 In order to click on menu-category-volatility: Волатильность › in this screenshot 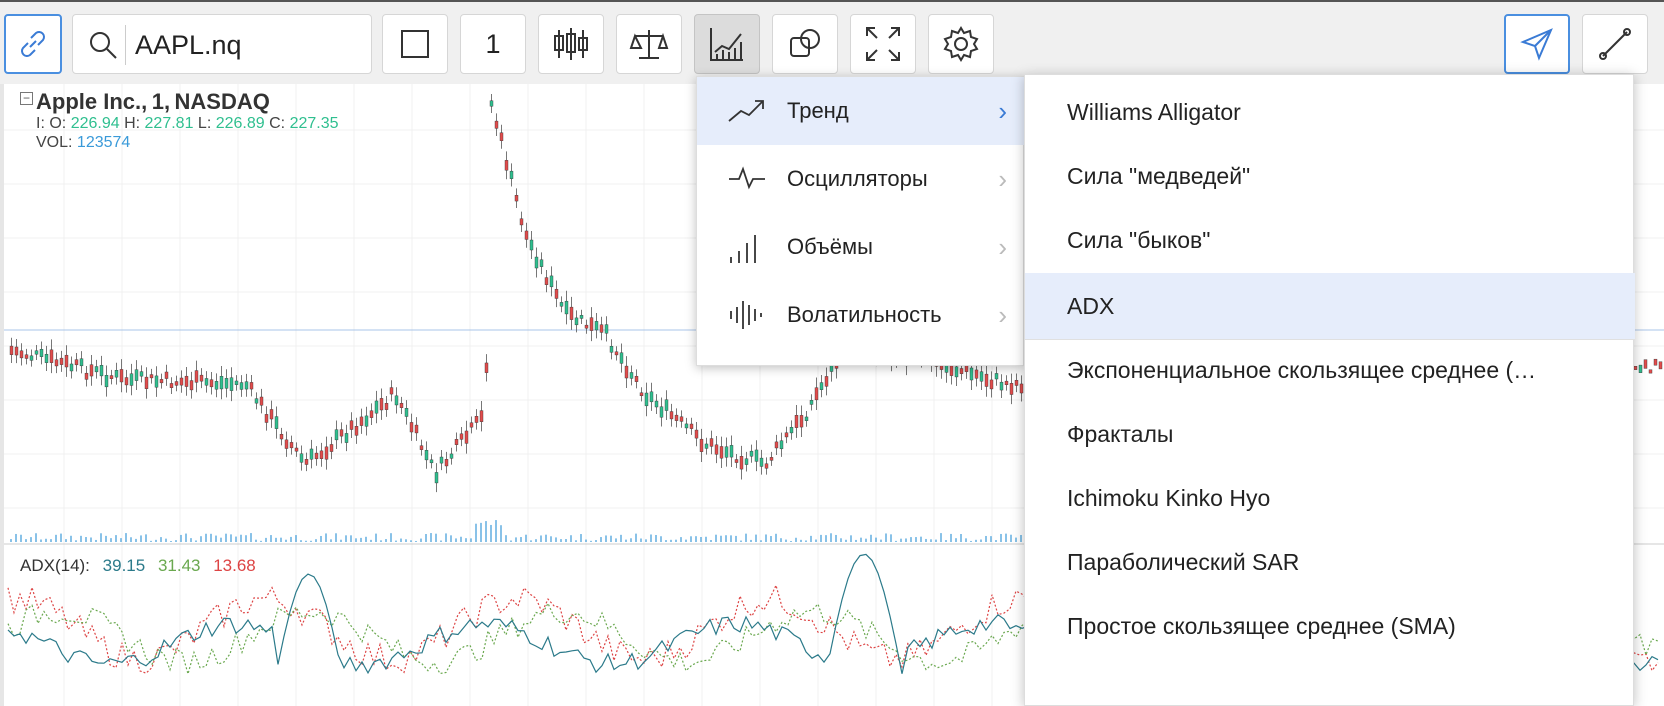, I will do `click(861, 315)`.